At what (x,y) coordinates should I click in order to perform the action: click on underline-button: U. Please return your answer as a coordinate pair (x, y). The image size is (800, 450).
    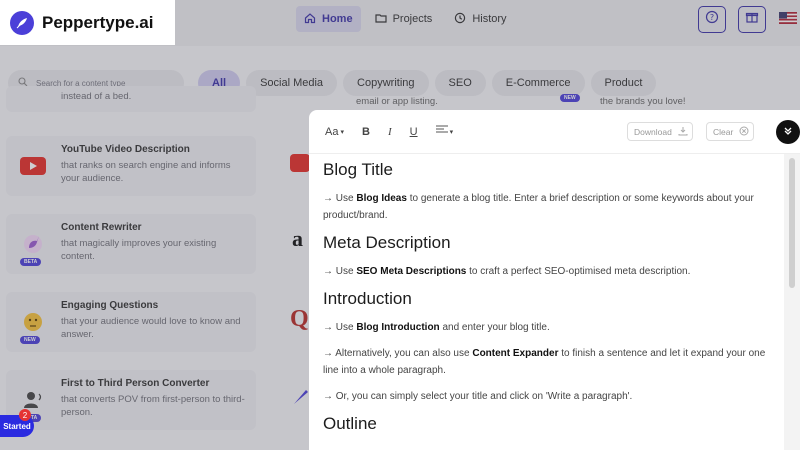
    Looking at the image, I should click on (414, 132).